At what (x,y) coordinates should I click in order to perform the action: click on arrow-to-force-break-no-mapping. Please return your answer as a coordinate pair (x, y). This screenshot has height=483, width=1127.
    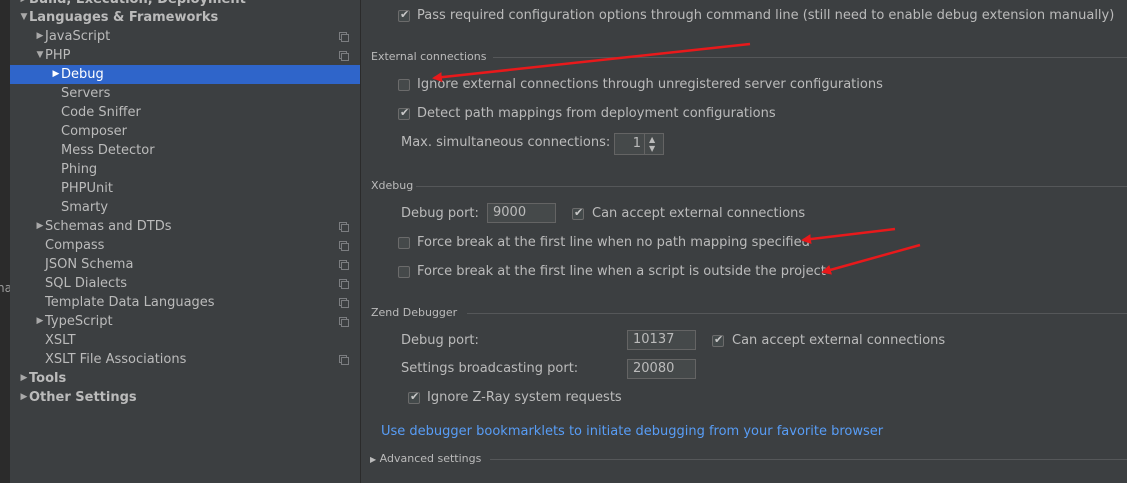
    Looking at the image, I should click on (848, 236).